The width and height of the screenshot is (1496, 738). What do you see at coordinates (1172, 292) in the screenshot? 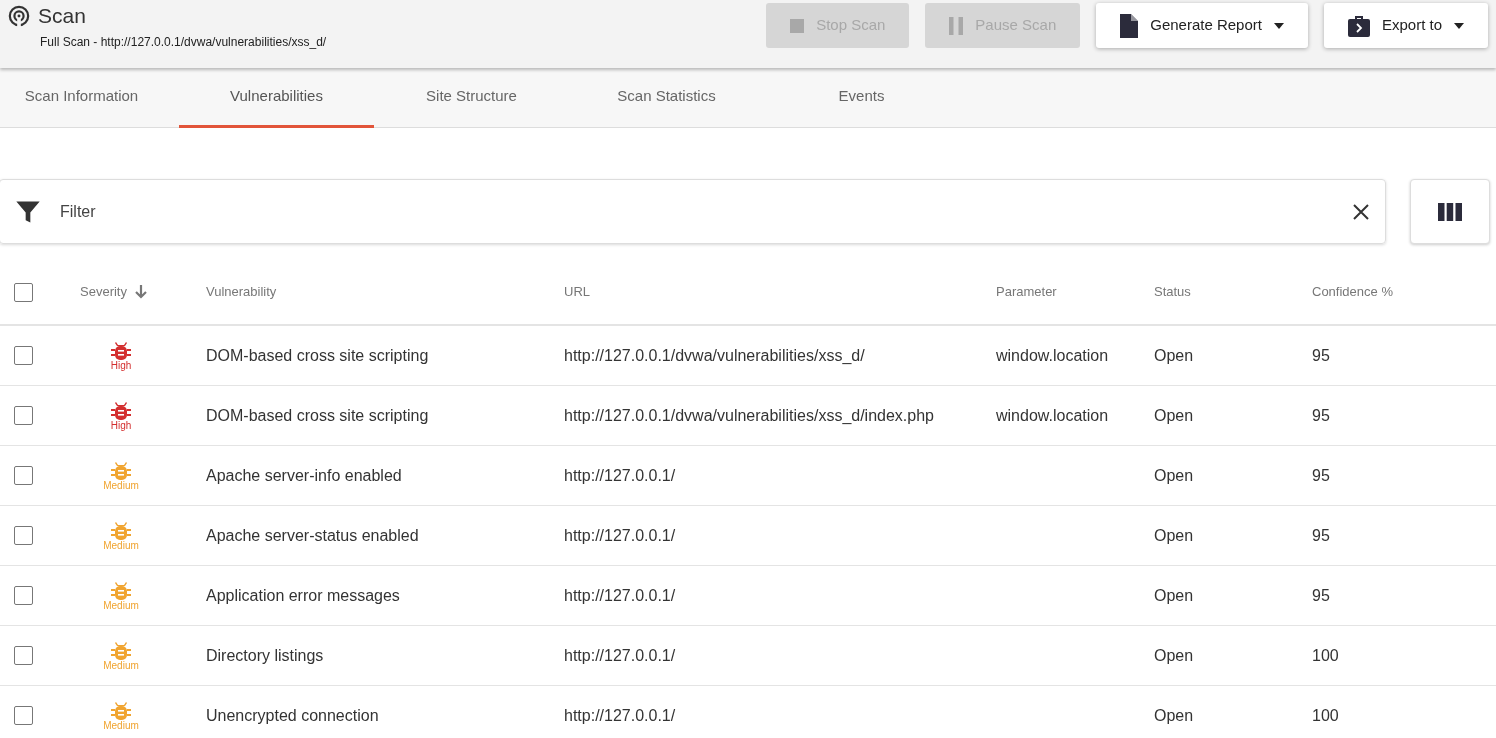
I see `column-header: Status` at bounding box center [1172, 292].